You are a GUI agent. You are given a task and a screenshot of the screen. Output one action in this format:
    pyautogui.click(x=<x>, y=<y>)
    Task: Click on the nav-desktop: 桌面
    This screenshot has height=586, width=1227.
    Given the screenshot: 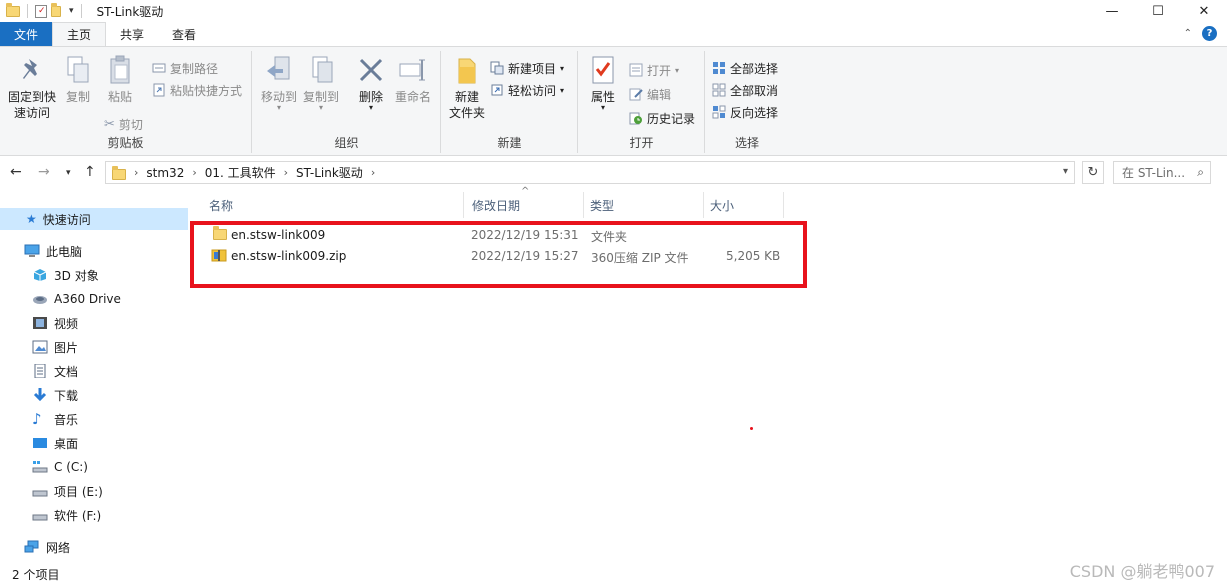 What is the action you would take?
    pyautogui.click(x=39, y=443)
    